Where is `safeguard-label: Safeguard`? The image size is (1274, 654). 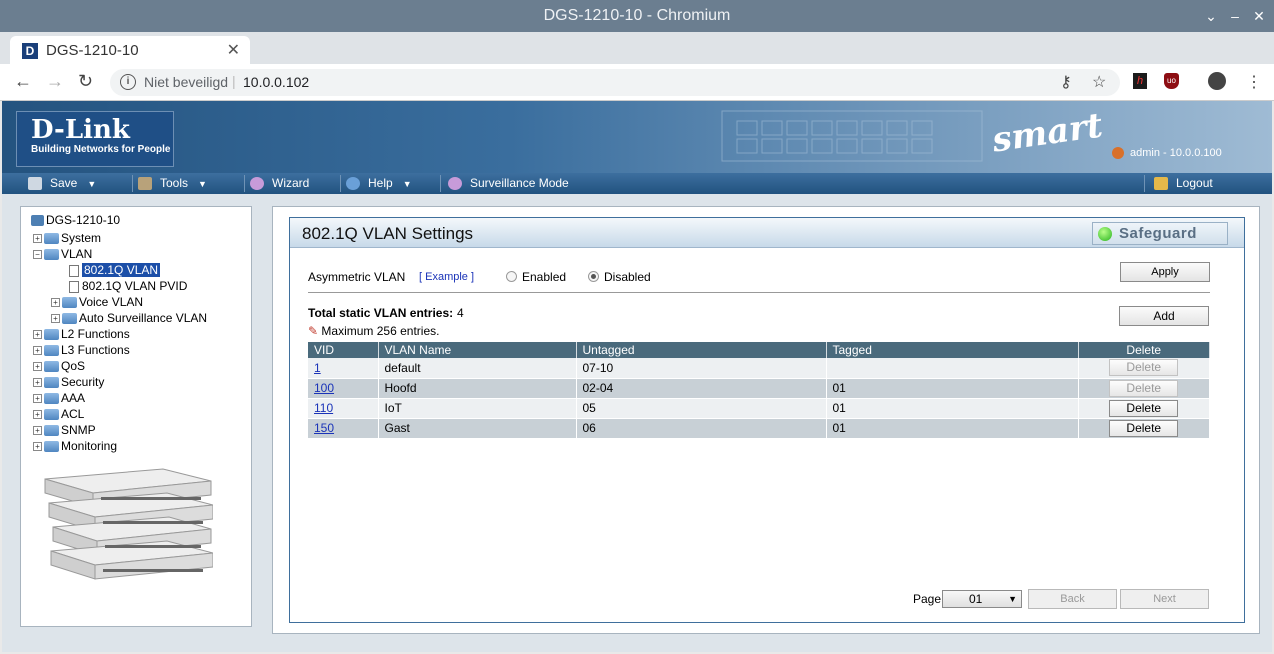 safeguard-label: Safeguard is located at coordinates (1158, 233).